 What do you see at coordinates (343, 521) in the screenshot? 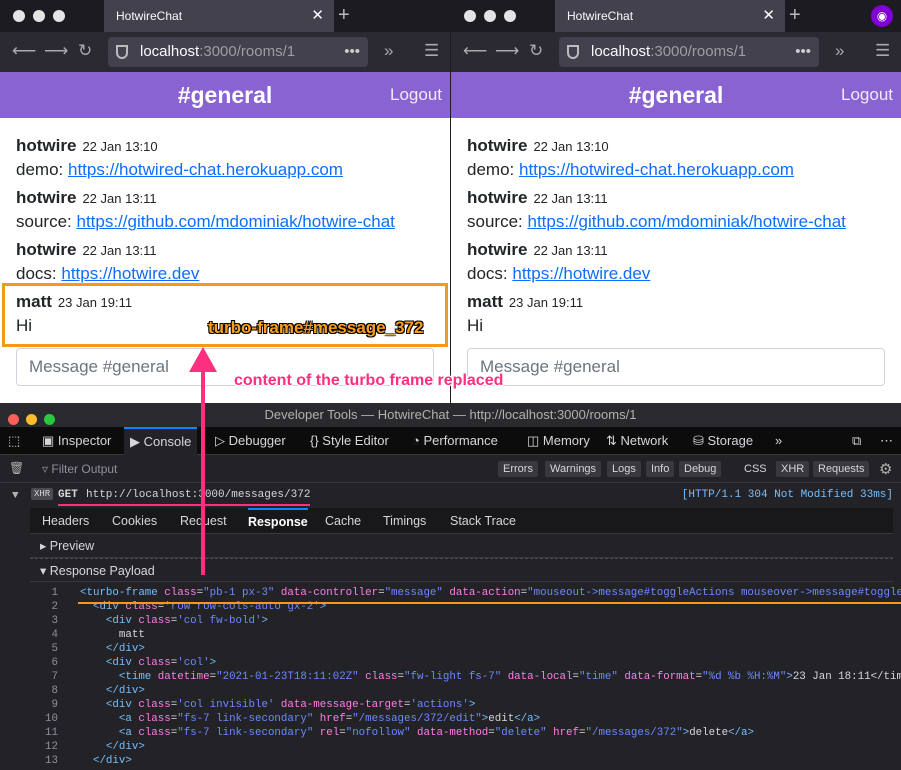
I see `subtab-cache: Cache` at bounding box center [343, 521].